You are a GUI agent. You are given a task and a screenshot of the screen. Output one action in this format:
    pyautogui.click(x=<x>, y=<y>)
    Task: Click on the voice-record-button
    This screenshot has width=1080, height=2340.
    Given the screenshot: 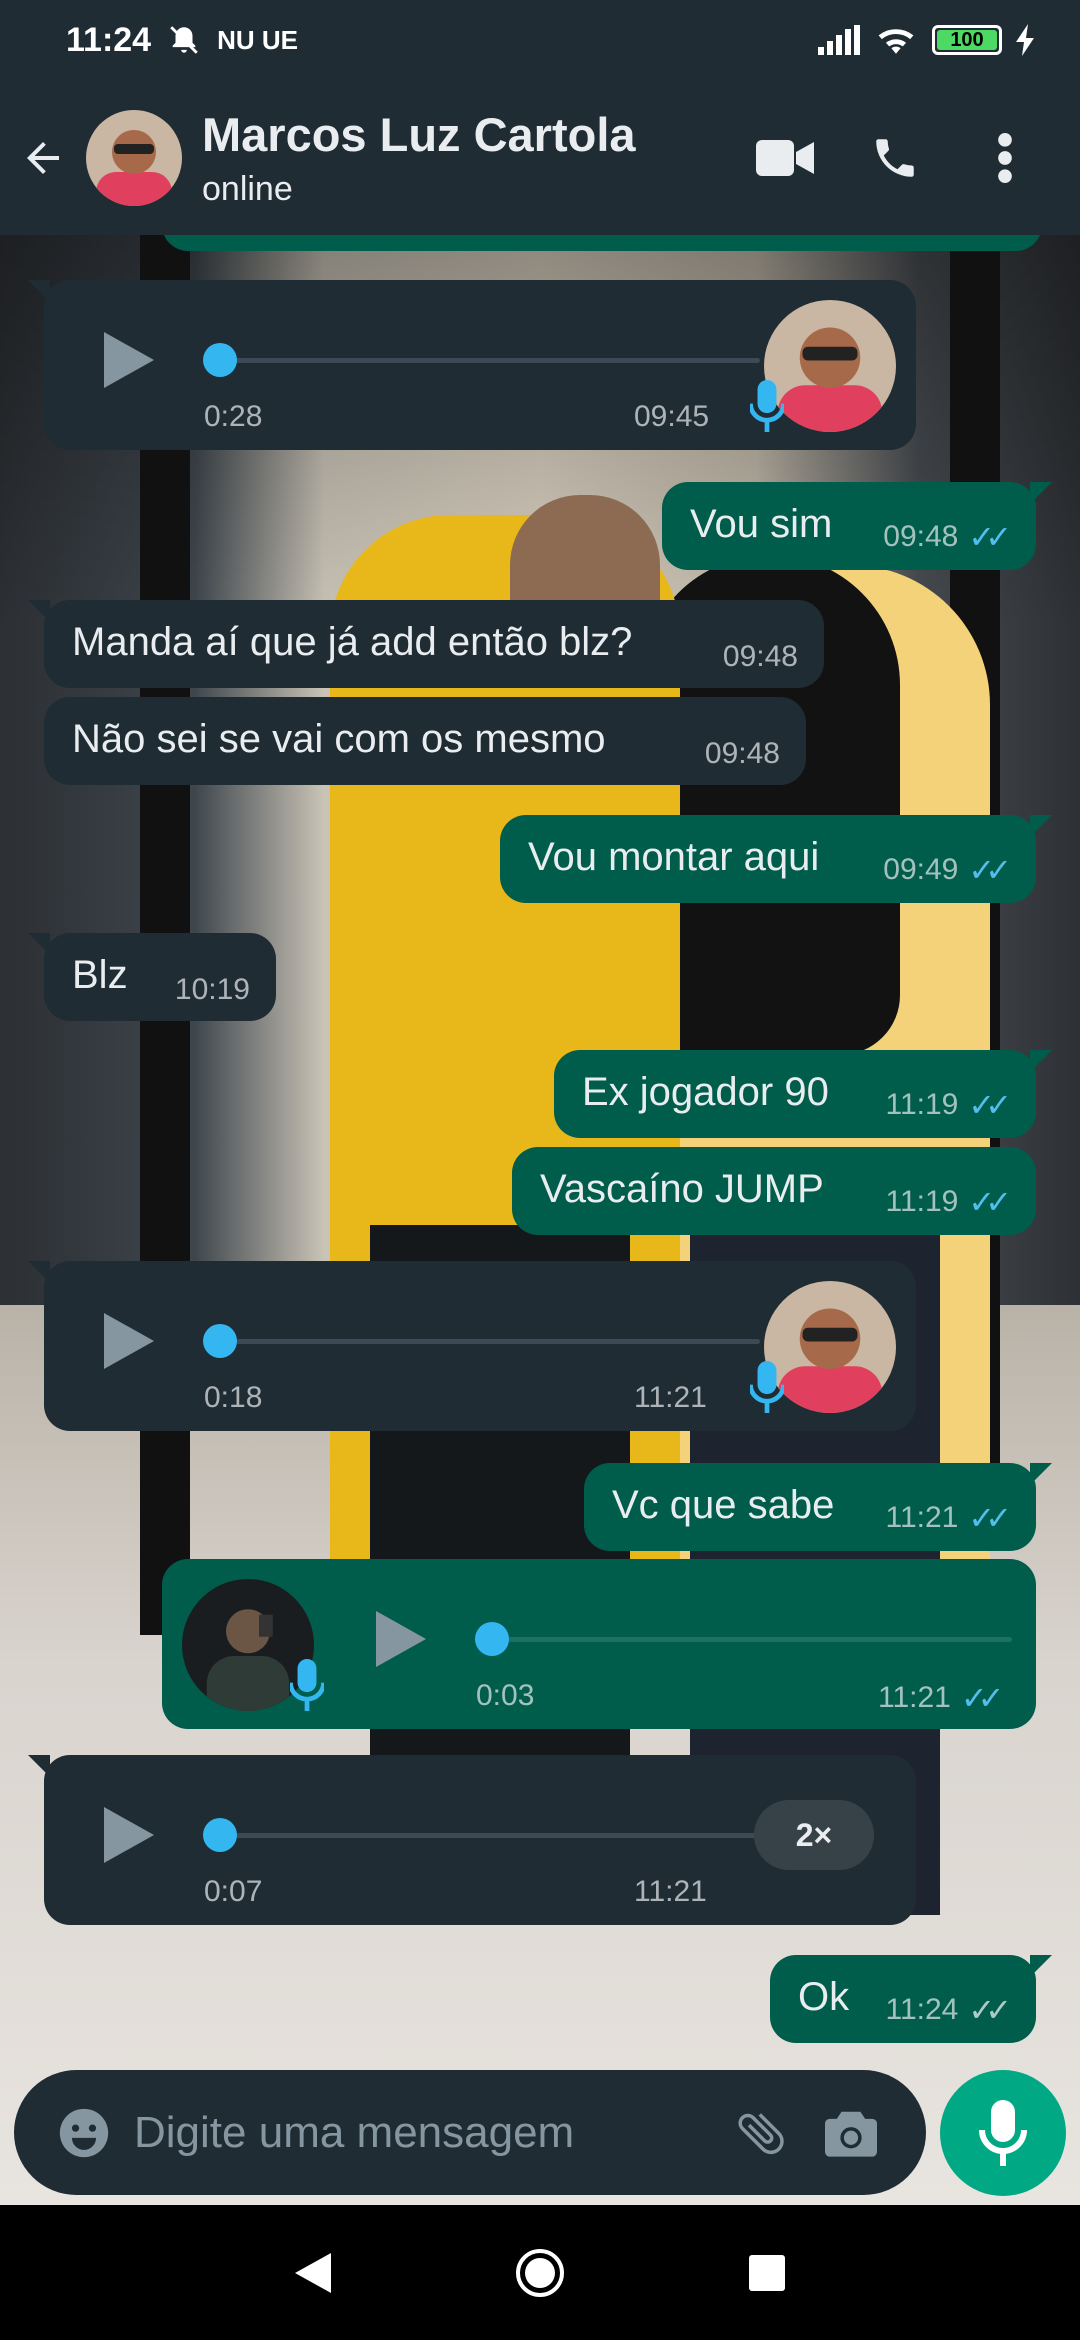 What is the action you would take?
    pyautogui.click(x=1003, y=2133)
    